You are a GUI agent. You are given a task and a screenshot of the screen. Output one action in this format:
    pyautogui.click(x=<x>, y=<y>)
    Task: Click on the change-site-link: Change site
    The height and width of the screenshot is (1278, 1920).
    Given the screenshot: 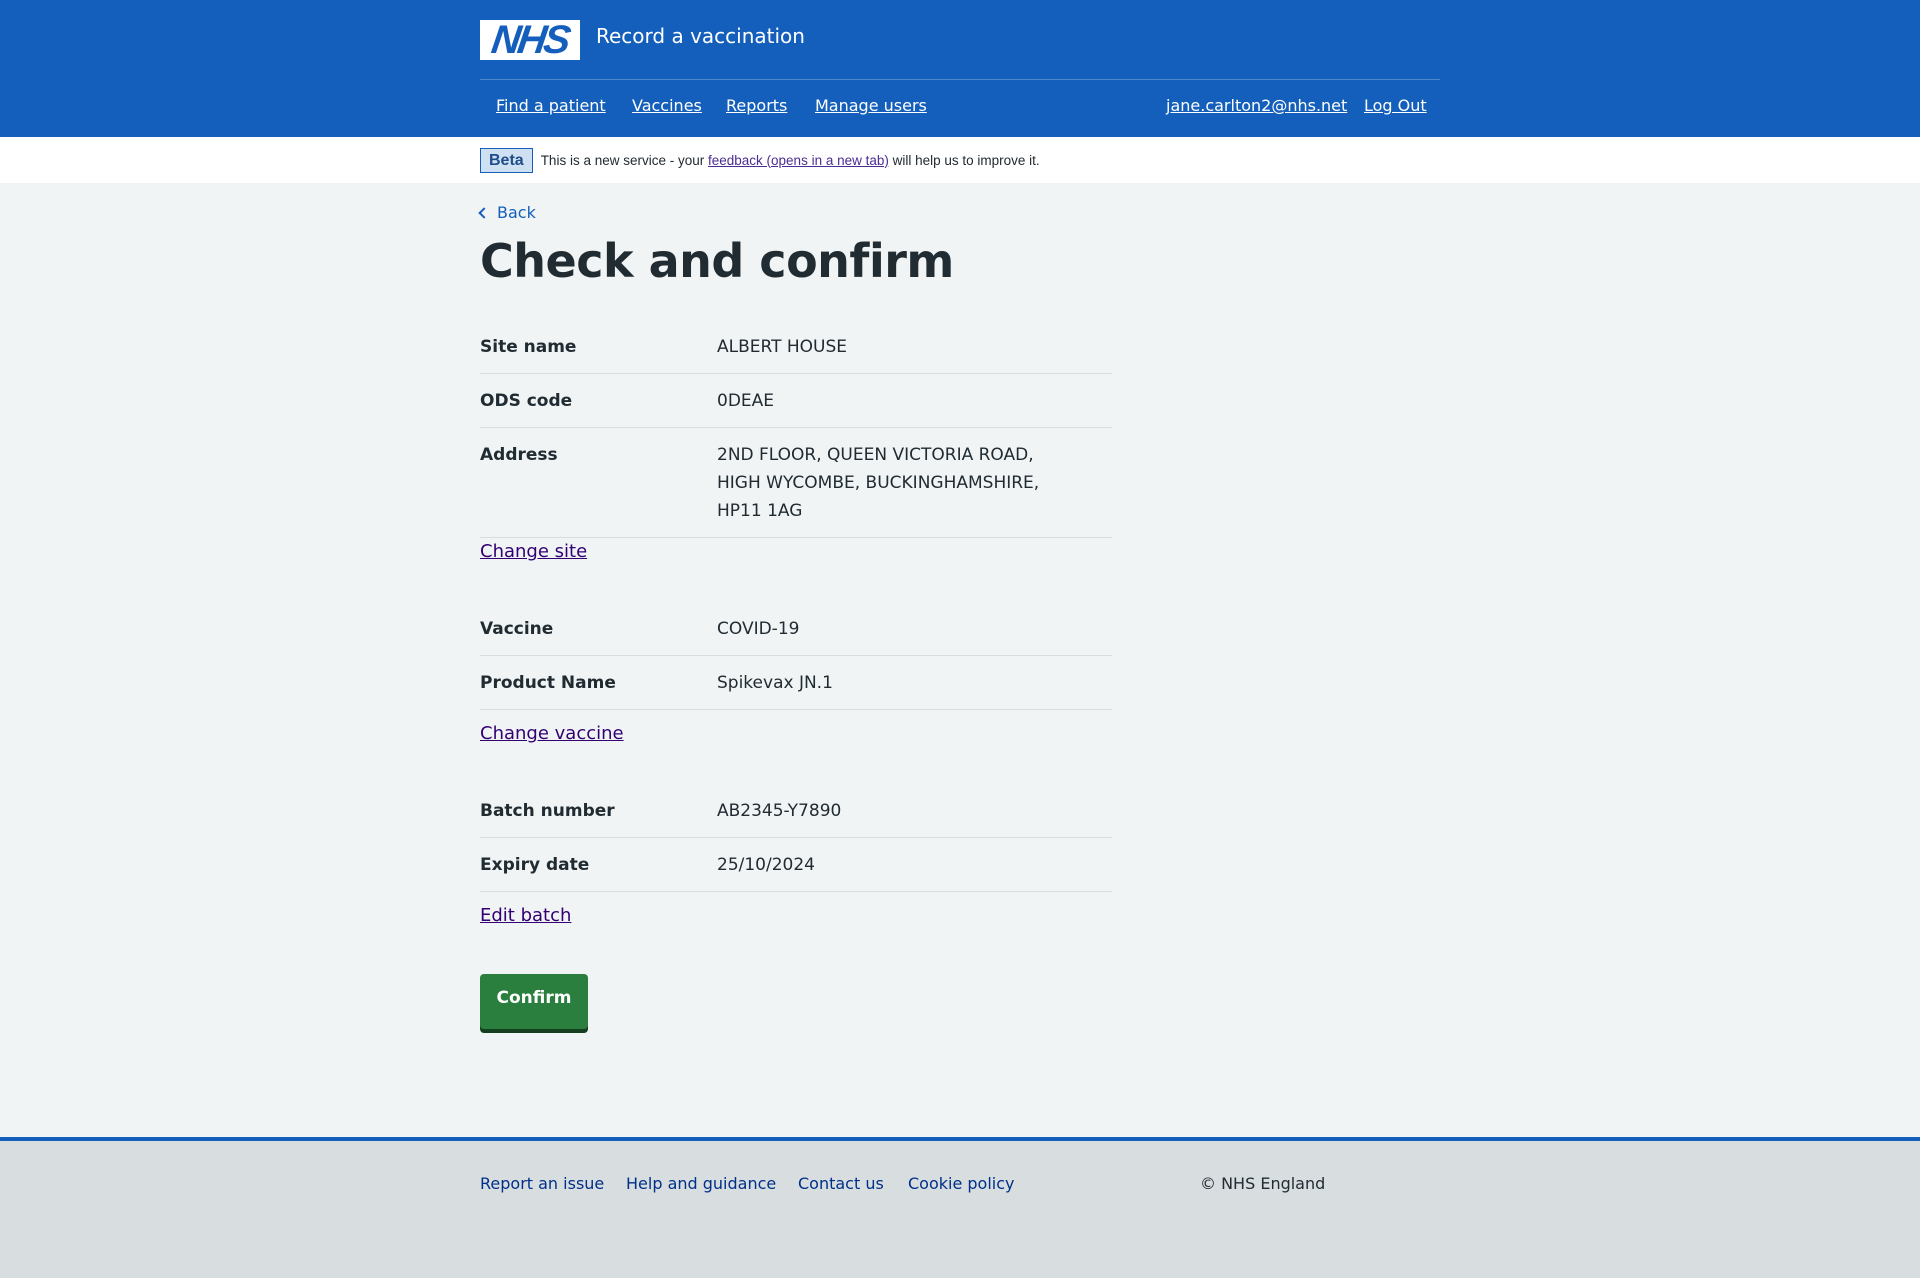 What is the action you would take?
    pyautogui.click(x=533, y=551)
    